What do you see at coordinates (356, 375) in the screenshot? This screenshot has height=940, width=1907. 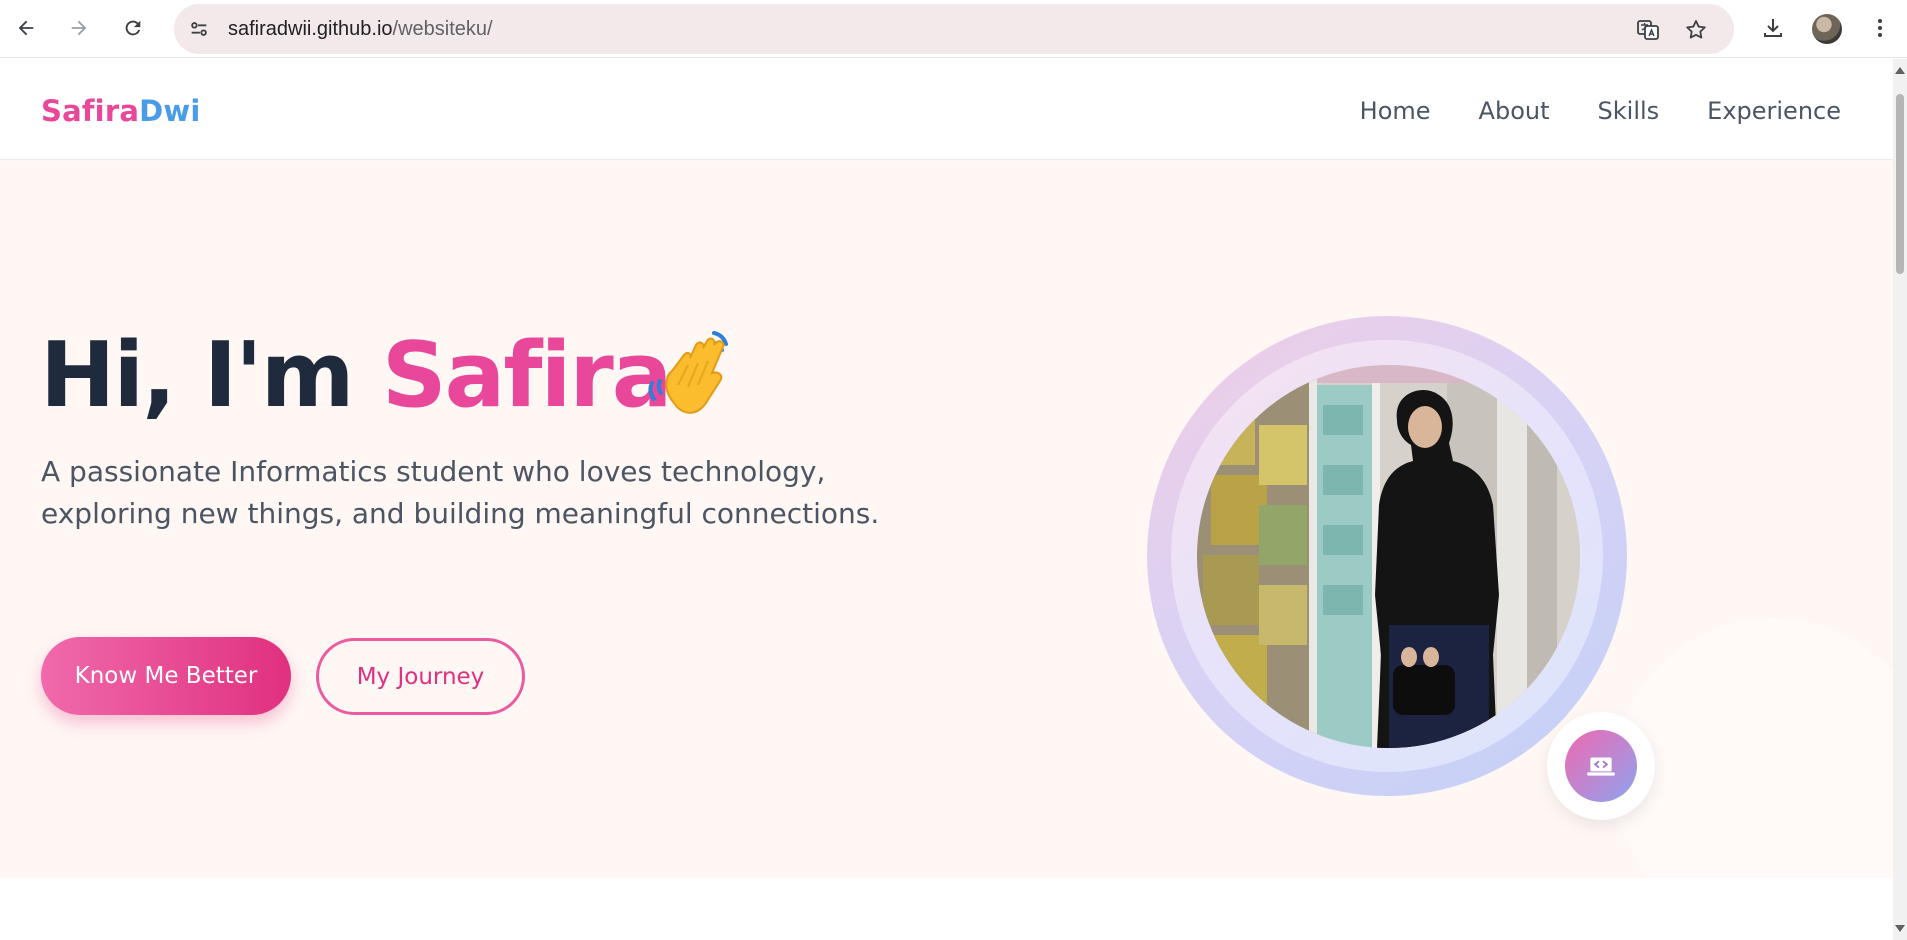 I see `hero-title: Hi, I'm Safira` at bounding box center [356, 375].